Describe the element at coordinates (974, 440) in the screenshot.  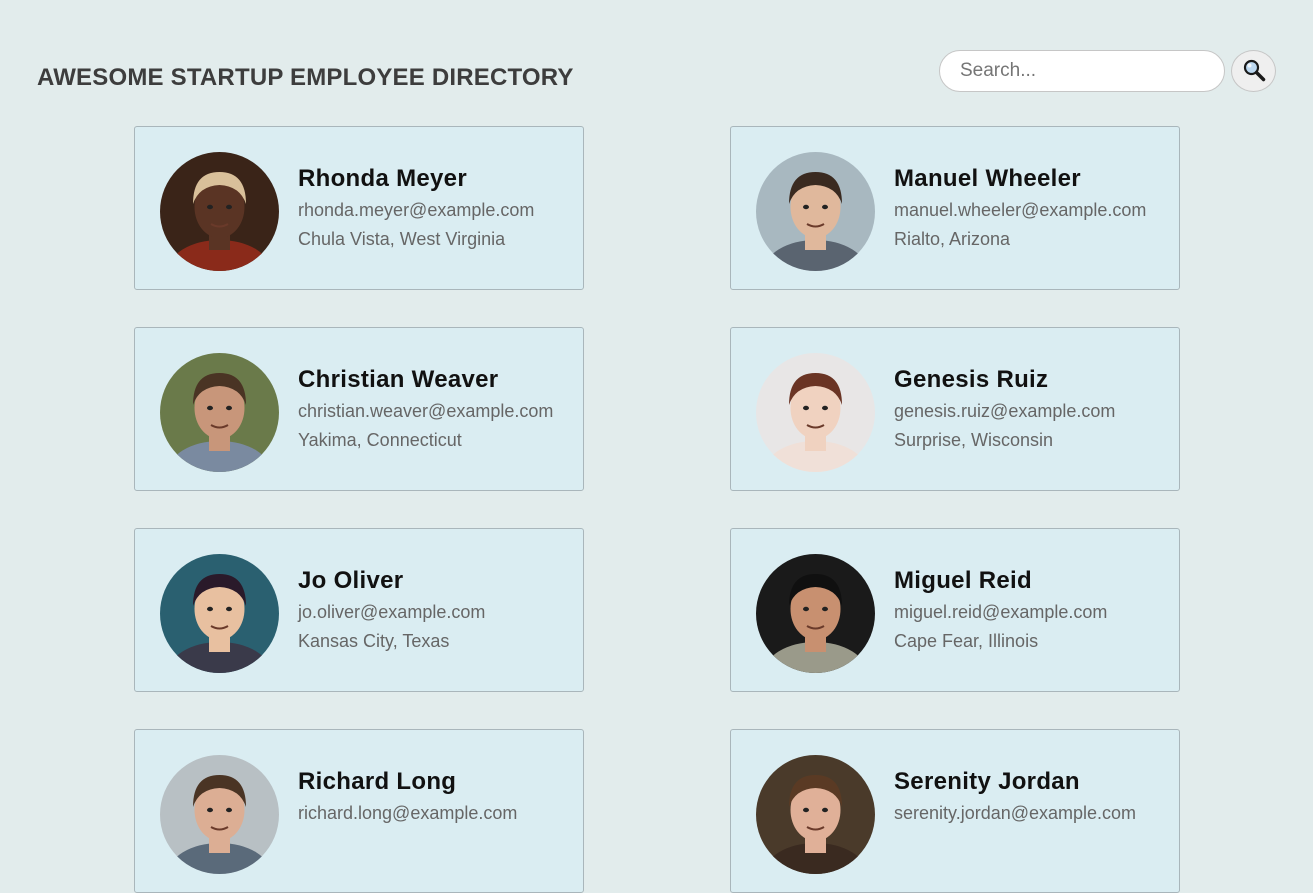
I see `employee-location: Surprise, Wisconsin` at that location.